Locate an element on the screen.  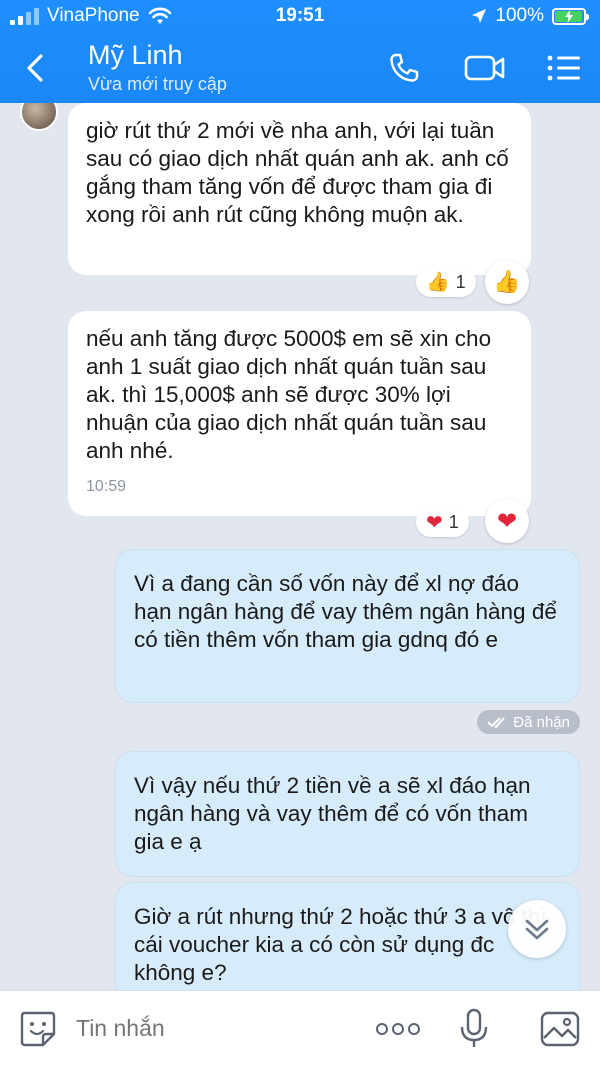
location-arrow-icon is located at coordinates (479, 16).